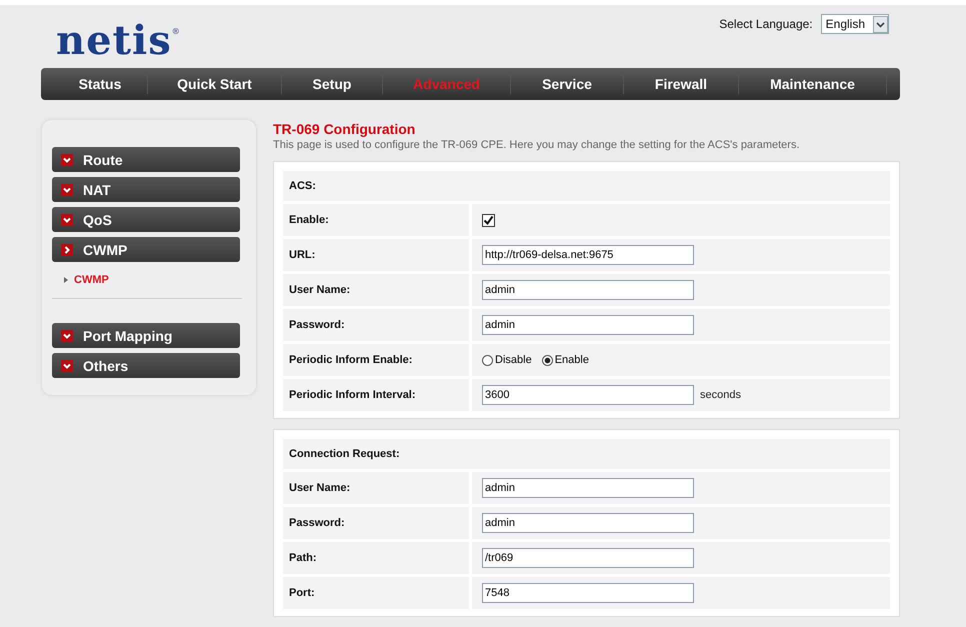  Describe the element at coordinates (332, 84) in the screenshot. I see `menu-tab: Setup` at that location.